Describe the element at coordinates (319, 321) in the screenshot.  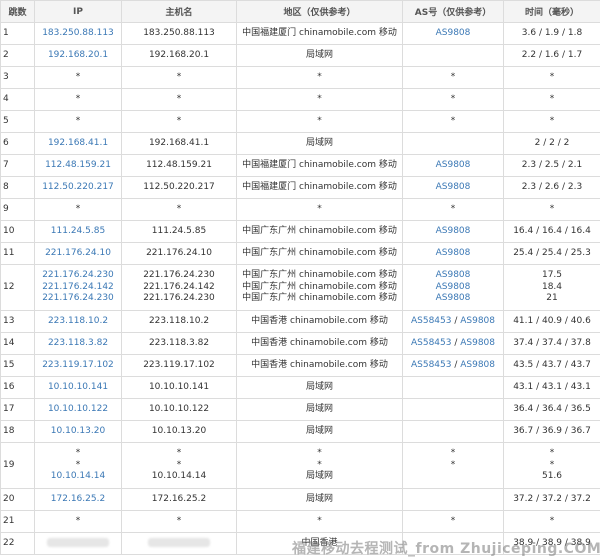
I see `region-cell: 中国香港 chinamobile.com 移动` at that location.